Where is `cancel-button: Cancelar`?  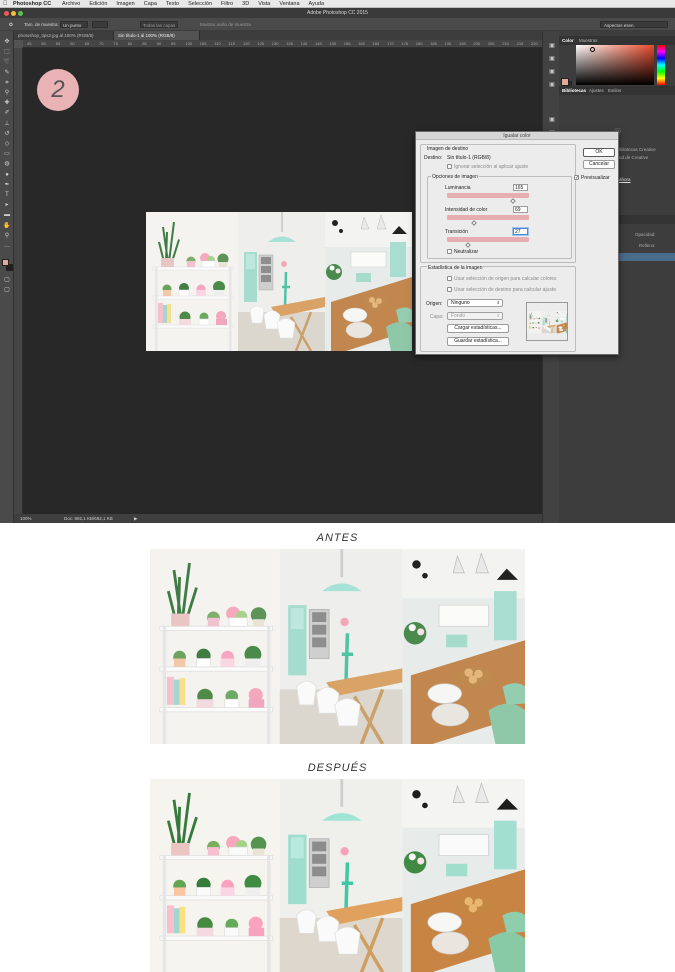 cancel-button: Cancelar is located at coordinates (599, 164).